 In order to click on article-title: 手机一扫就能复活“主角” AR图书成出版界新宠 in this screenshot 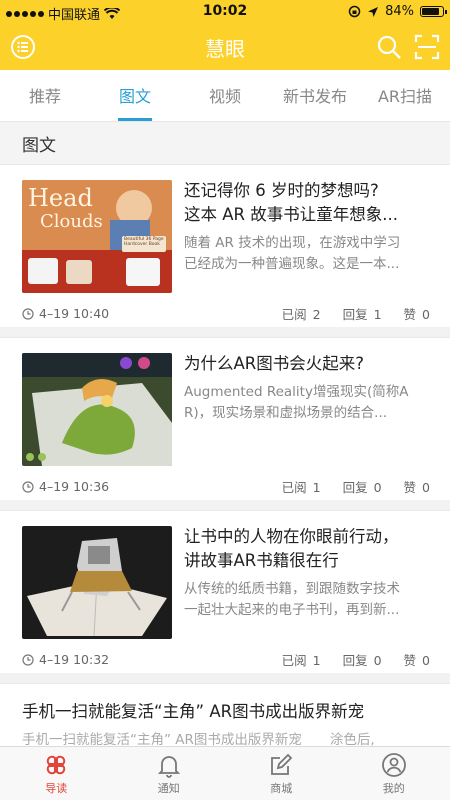, I will do `click(193, 711)`.